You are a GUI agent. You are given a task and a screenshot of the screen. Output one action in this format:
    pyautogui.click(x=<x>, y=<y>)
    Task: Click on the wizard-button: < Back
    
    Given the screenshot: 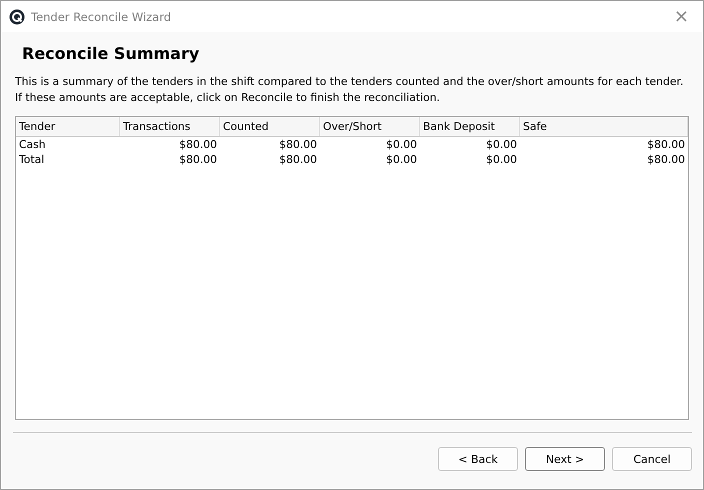 What is the action you would take?
    pyautogui.click(x=478, y=459)
    